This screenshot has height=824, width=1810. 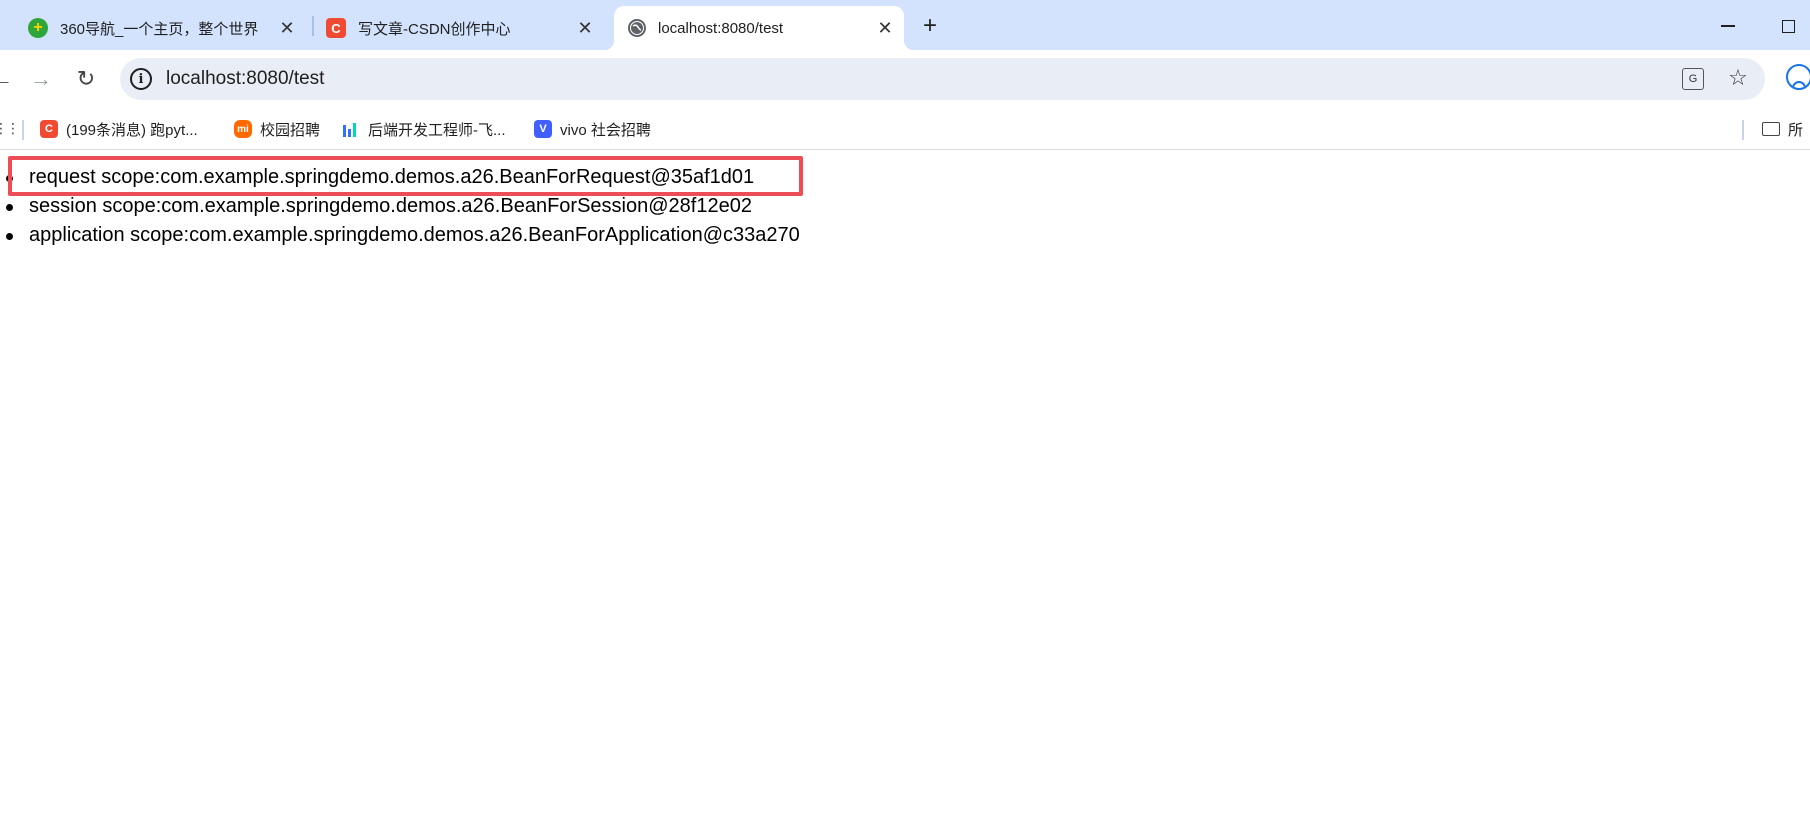 What do you see at coordinates (721, 28) in the screenshot?
I see `tab-title: localhost:8080/test` at bounding box center [721, 28].